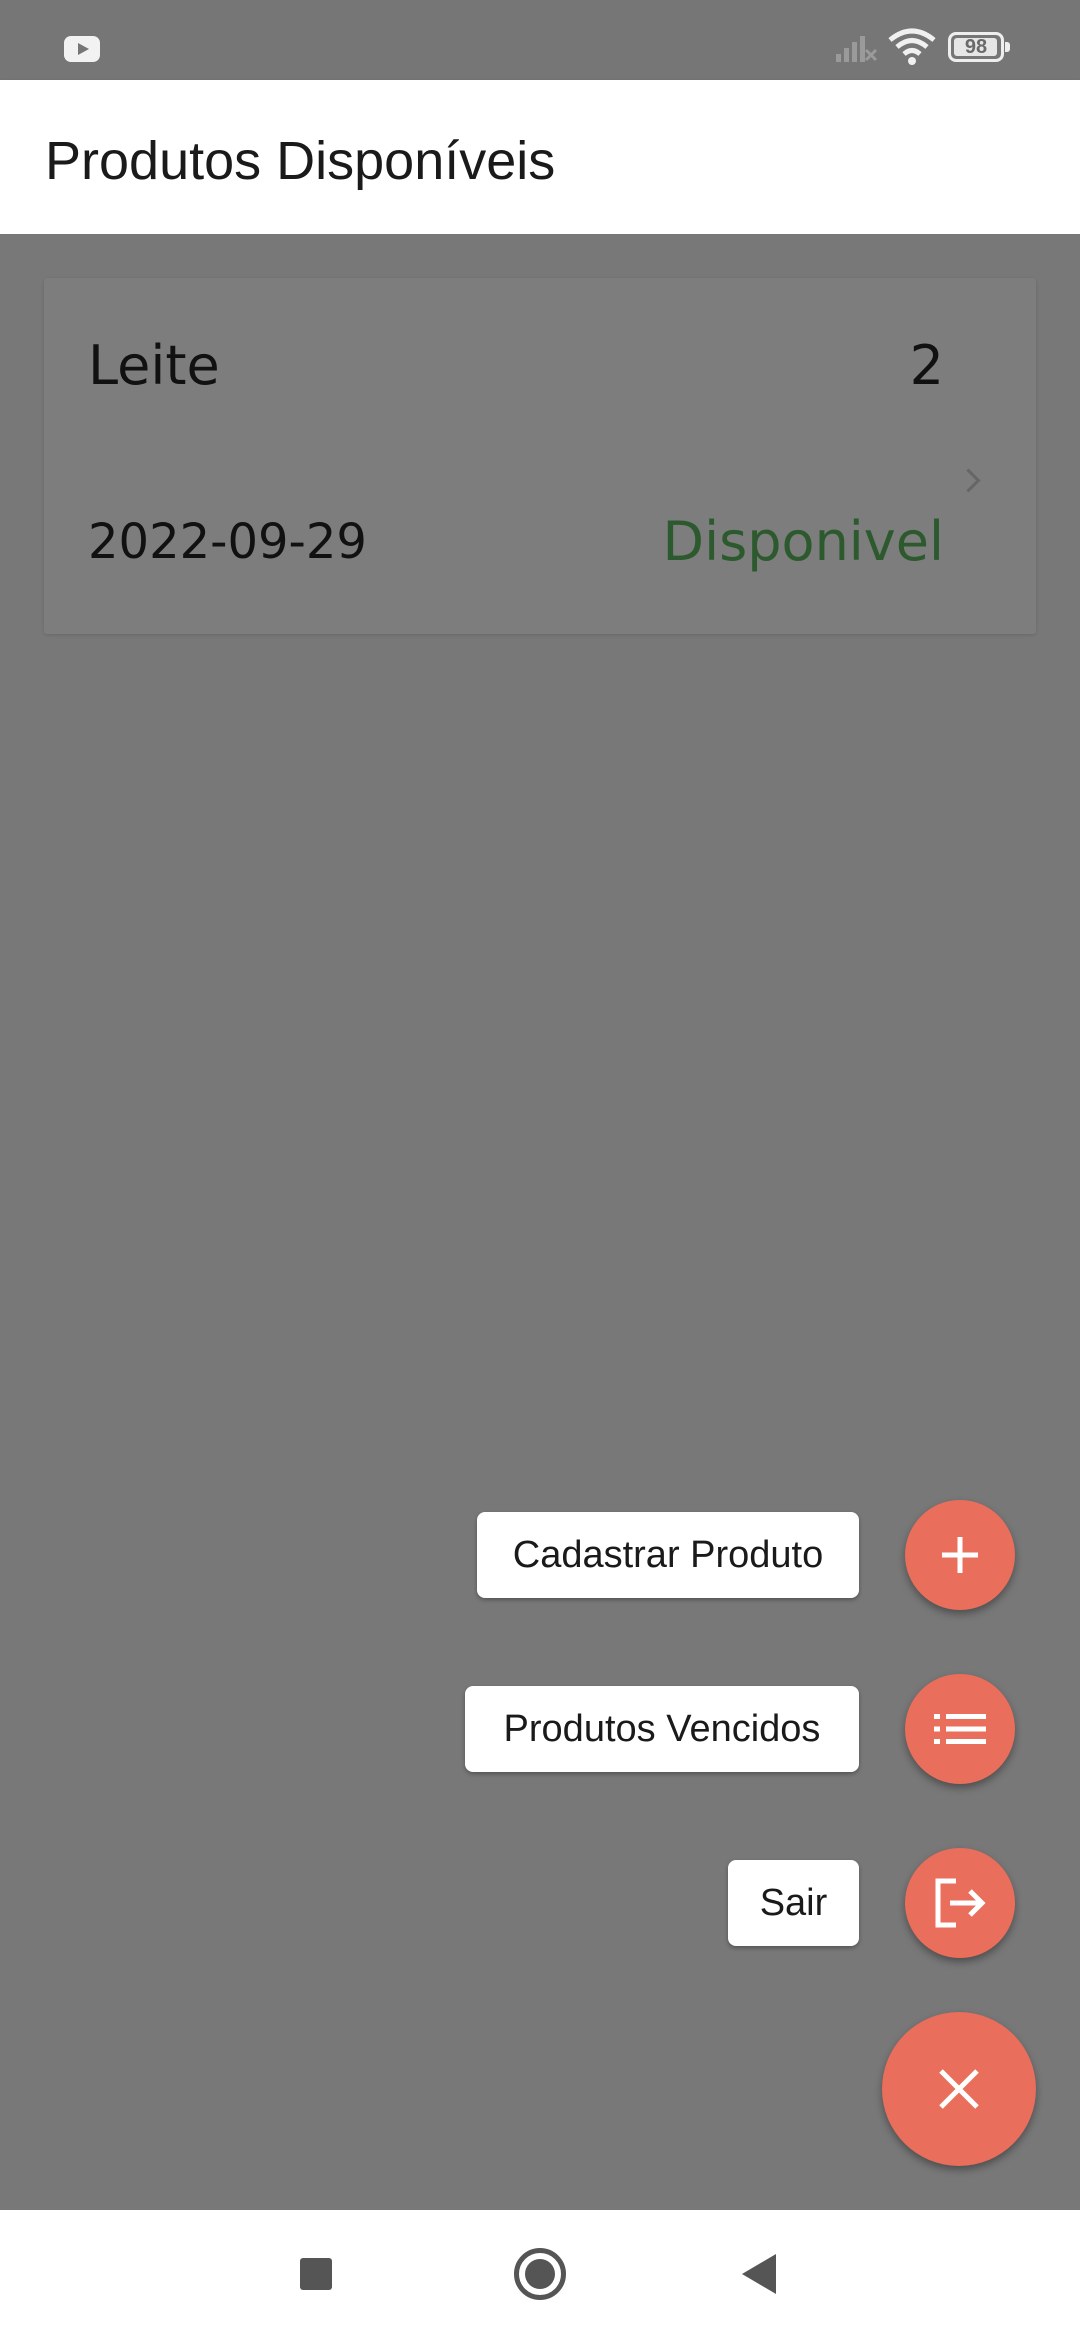  I want to click on recents-icon, so click(316, 2274).